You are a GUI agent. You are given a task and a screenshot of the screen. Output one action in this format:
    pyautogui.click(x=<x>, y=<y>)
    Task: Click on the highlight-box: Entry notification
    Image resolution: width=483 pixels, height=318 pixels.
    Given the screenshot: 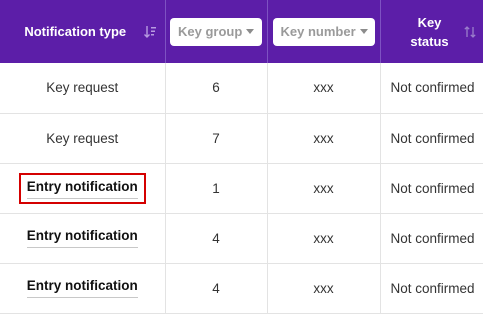 What is the action you would take?
    pyautogui.click(x=82, y=188)
    